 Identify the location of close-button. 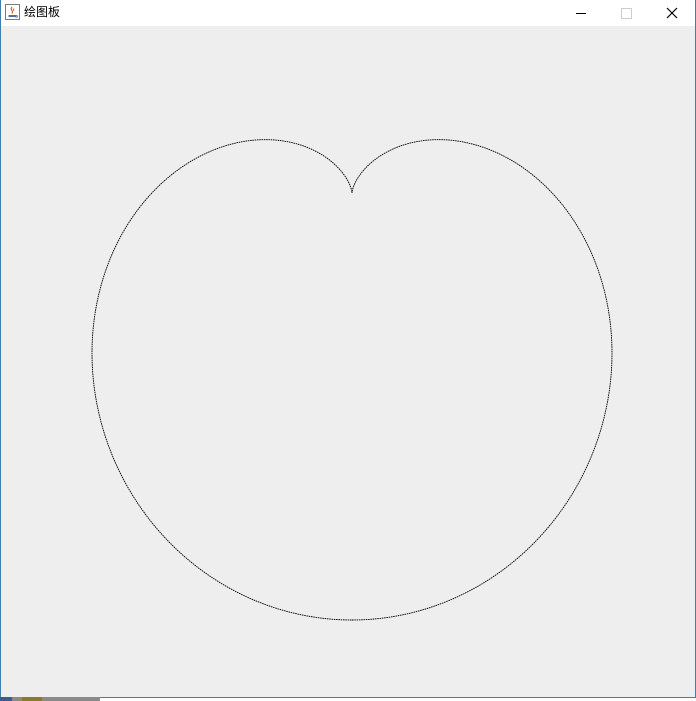
(672, 13).